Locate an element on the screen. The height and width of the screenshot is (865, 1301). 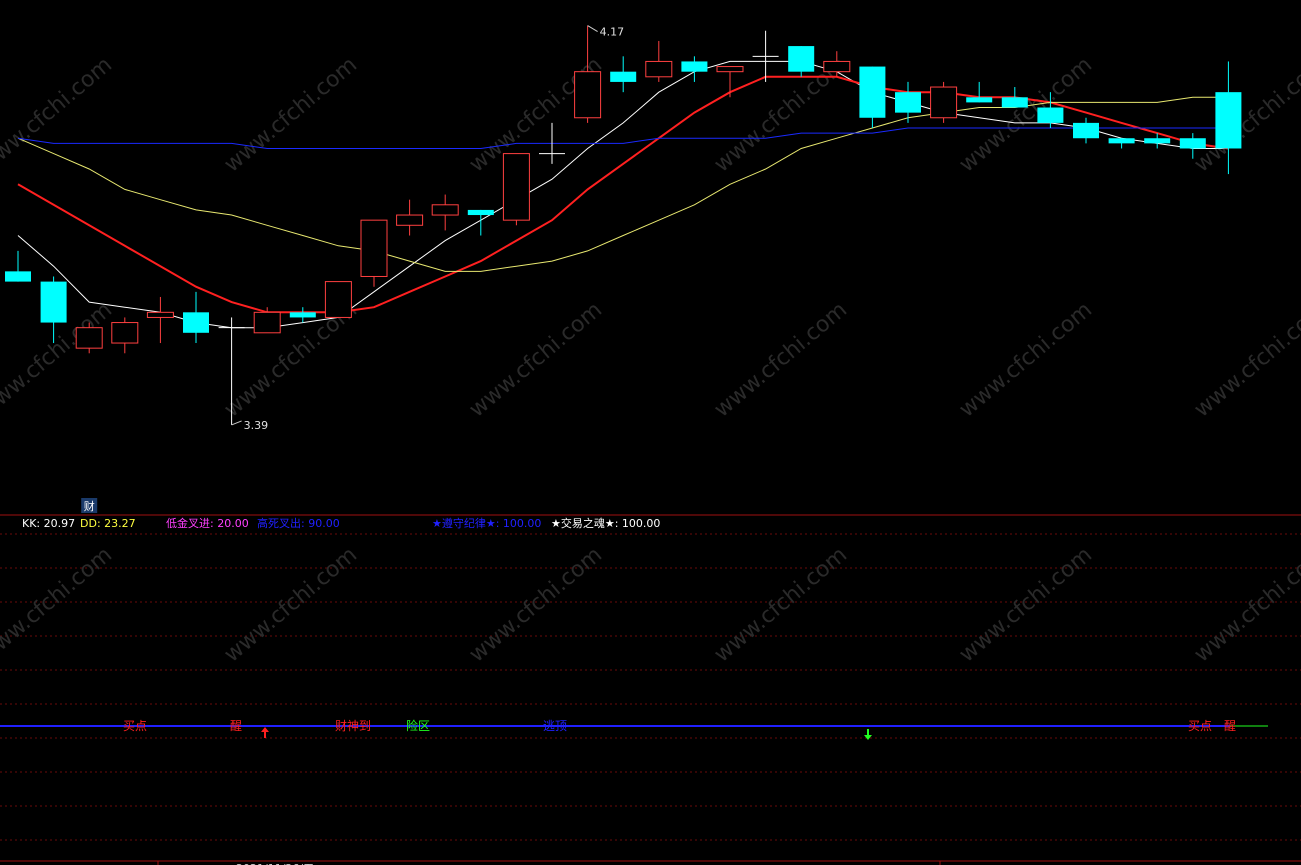
high-pointer is located at coordinates (592, 29).